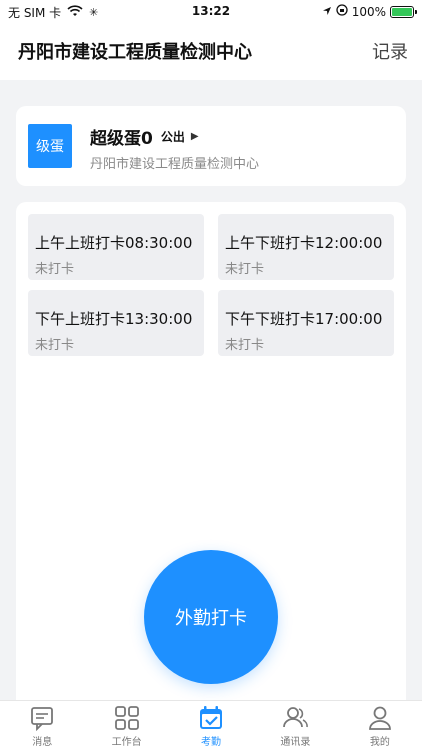 The height and width of the screenshot is (750, 422). What do you see at coordinates (211, 146) in the screenshot?
I see `profile-card: 级蛋 超级蛋0 公出 ▶ 丹阳市建设工程质量检测中心` at bounding box center [211, 146].